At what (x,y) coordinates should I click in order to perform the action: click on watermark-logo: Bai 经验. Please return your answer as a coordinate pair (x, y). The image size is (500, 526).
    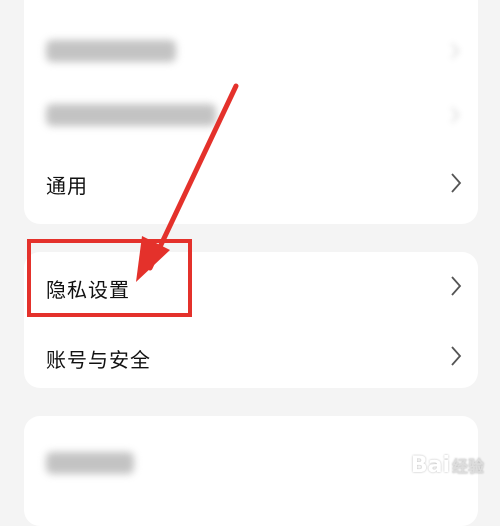
    Looking at the image, I should click on (447, 465).